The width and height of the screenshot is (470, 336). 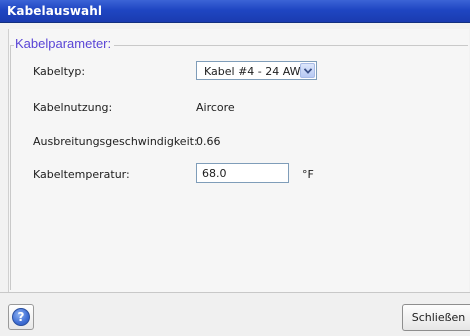 I want to click on cable-type-select: Kabel #4 - 24 AWG, so click(x=256, y=70).